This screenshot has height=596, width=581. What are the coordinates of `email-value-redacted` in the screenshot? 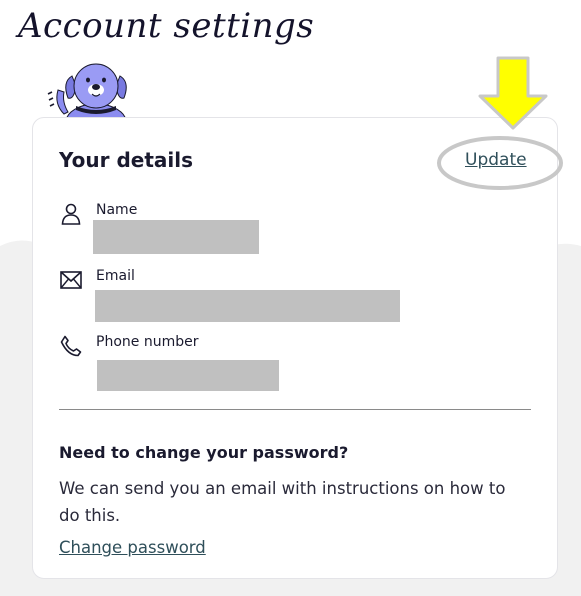 It's located at (247, 306).